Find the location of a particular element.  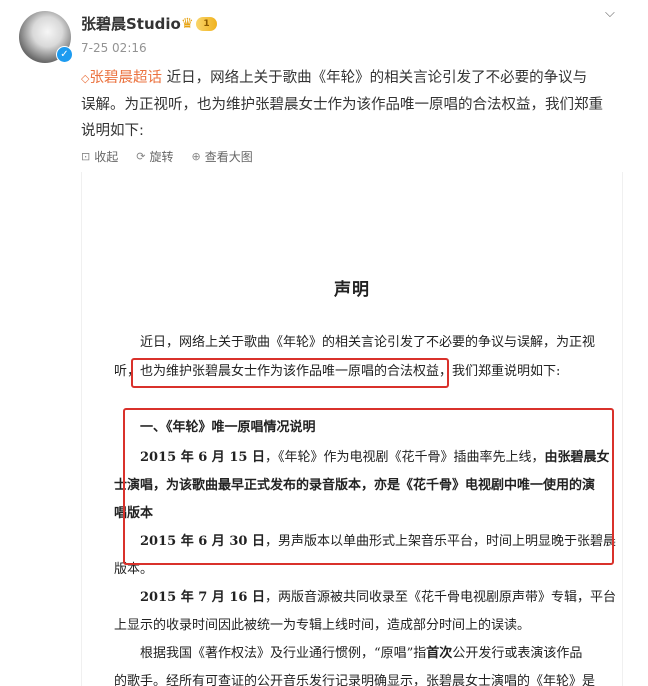

rotate-label: 旋转 is located at coordinates (161, 156).